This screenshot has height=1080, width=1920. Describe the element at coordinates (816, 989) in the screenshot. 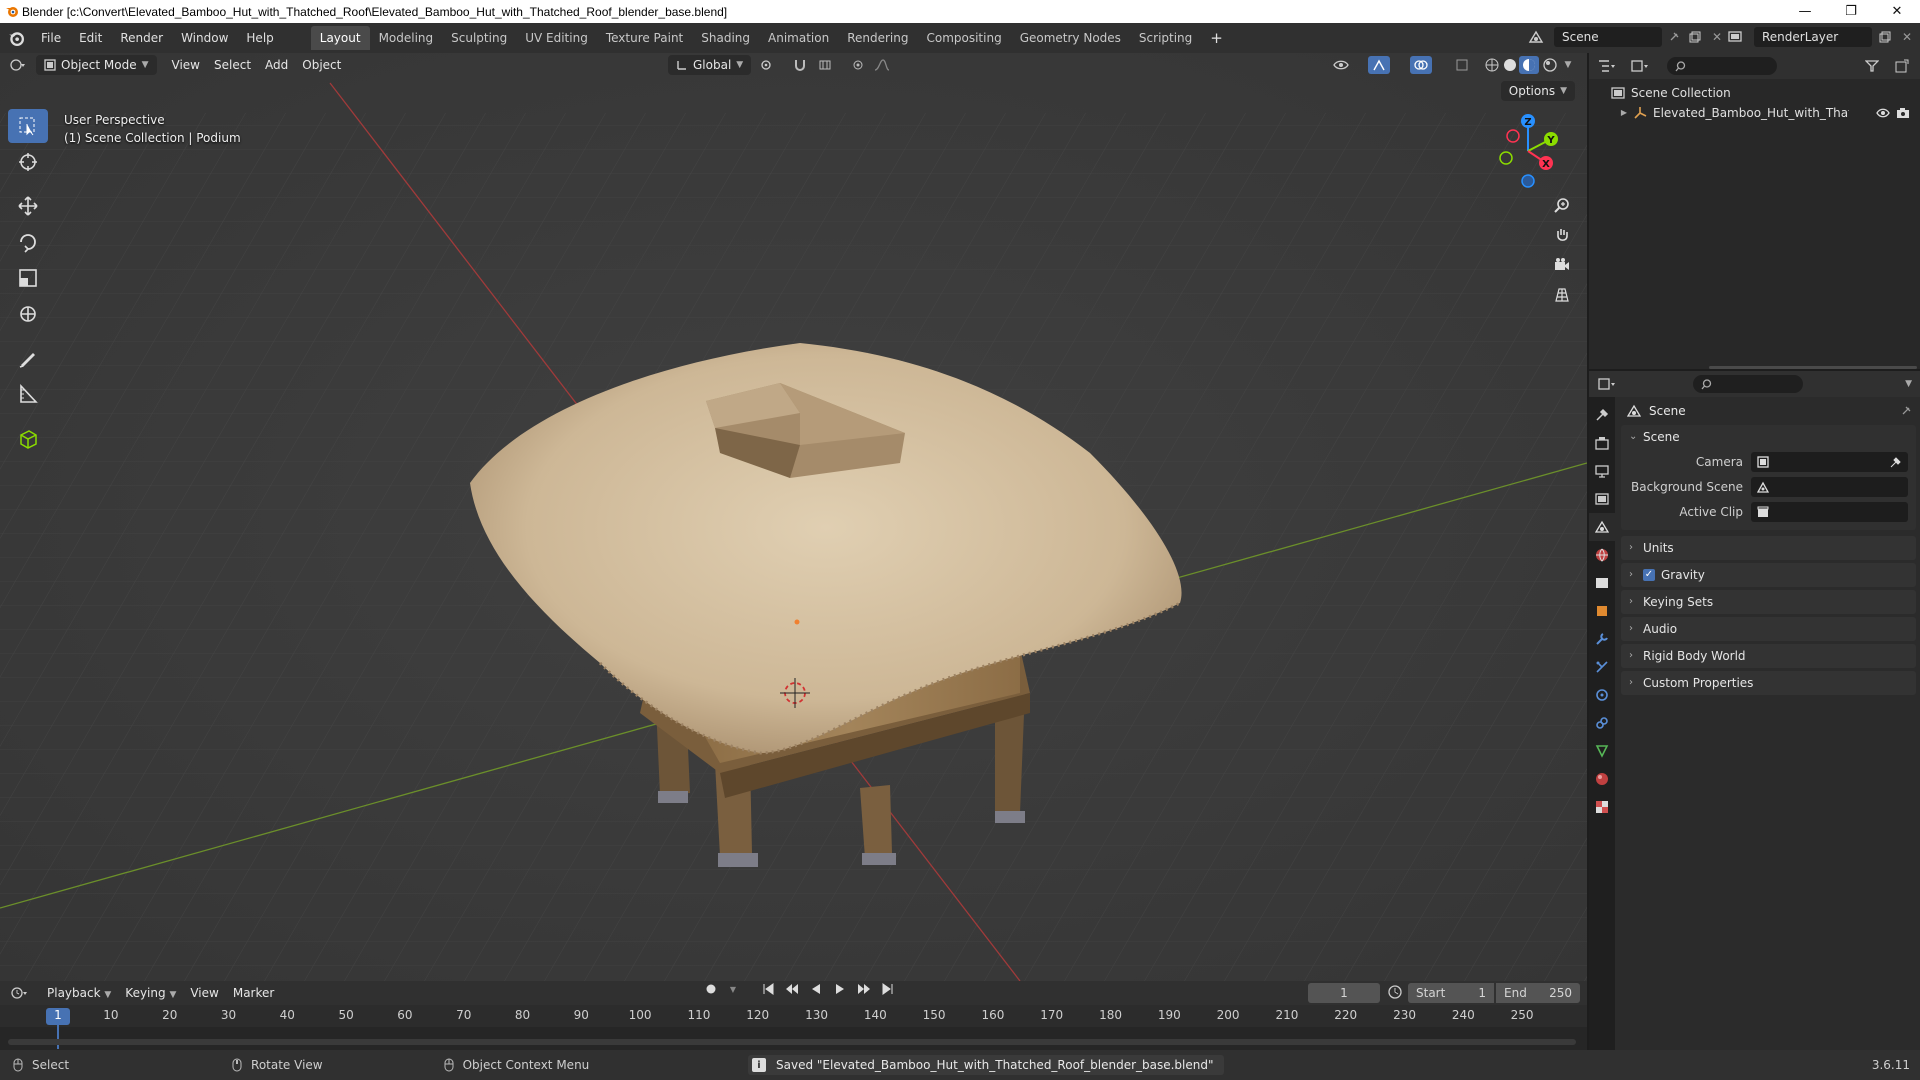

I see `play-reverse-icon` at that location.